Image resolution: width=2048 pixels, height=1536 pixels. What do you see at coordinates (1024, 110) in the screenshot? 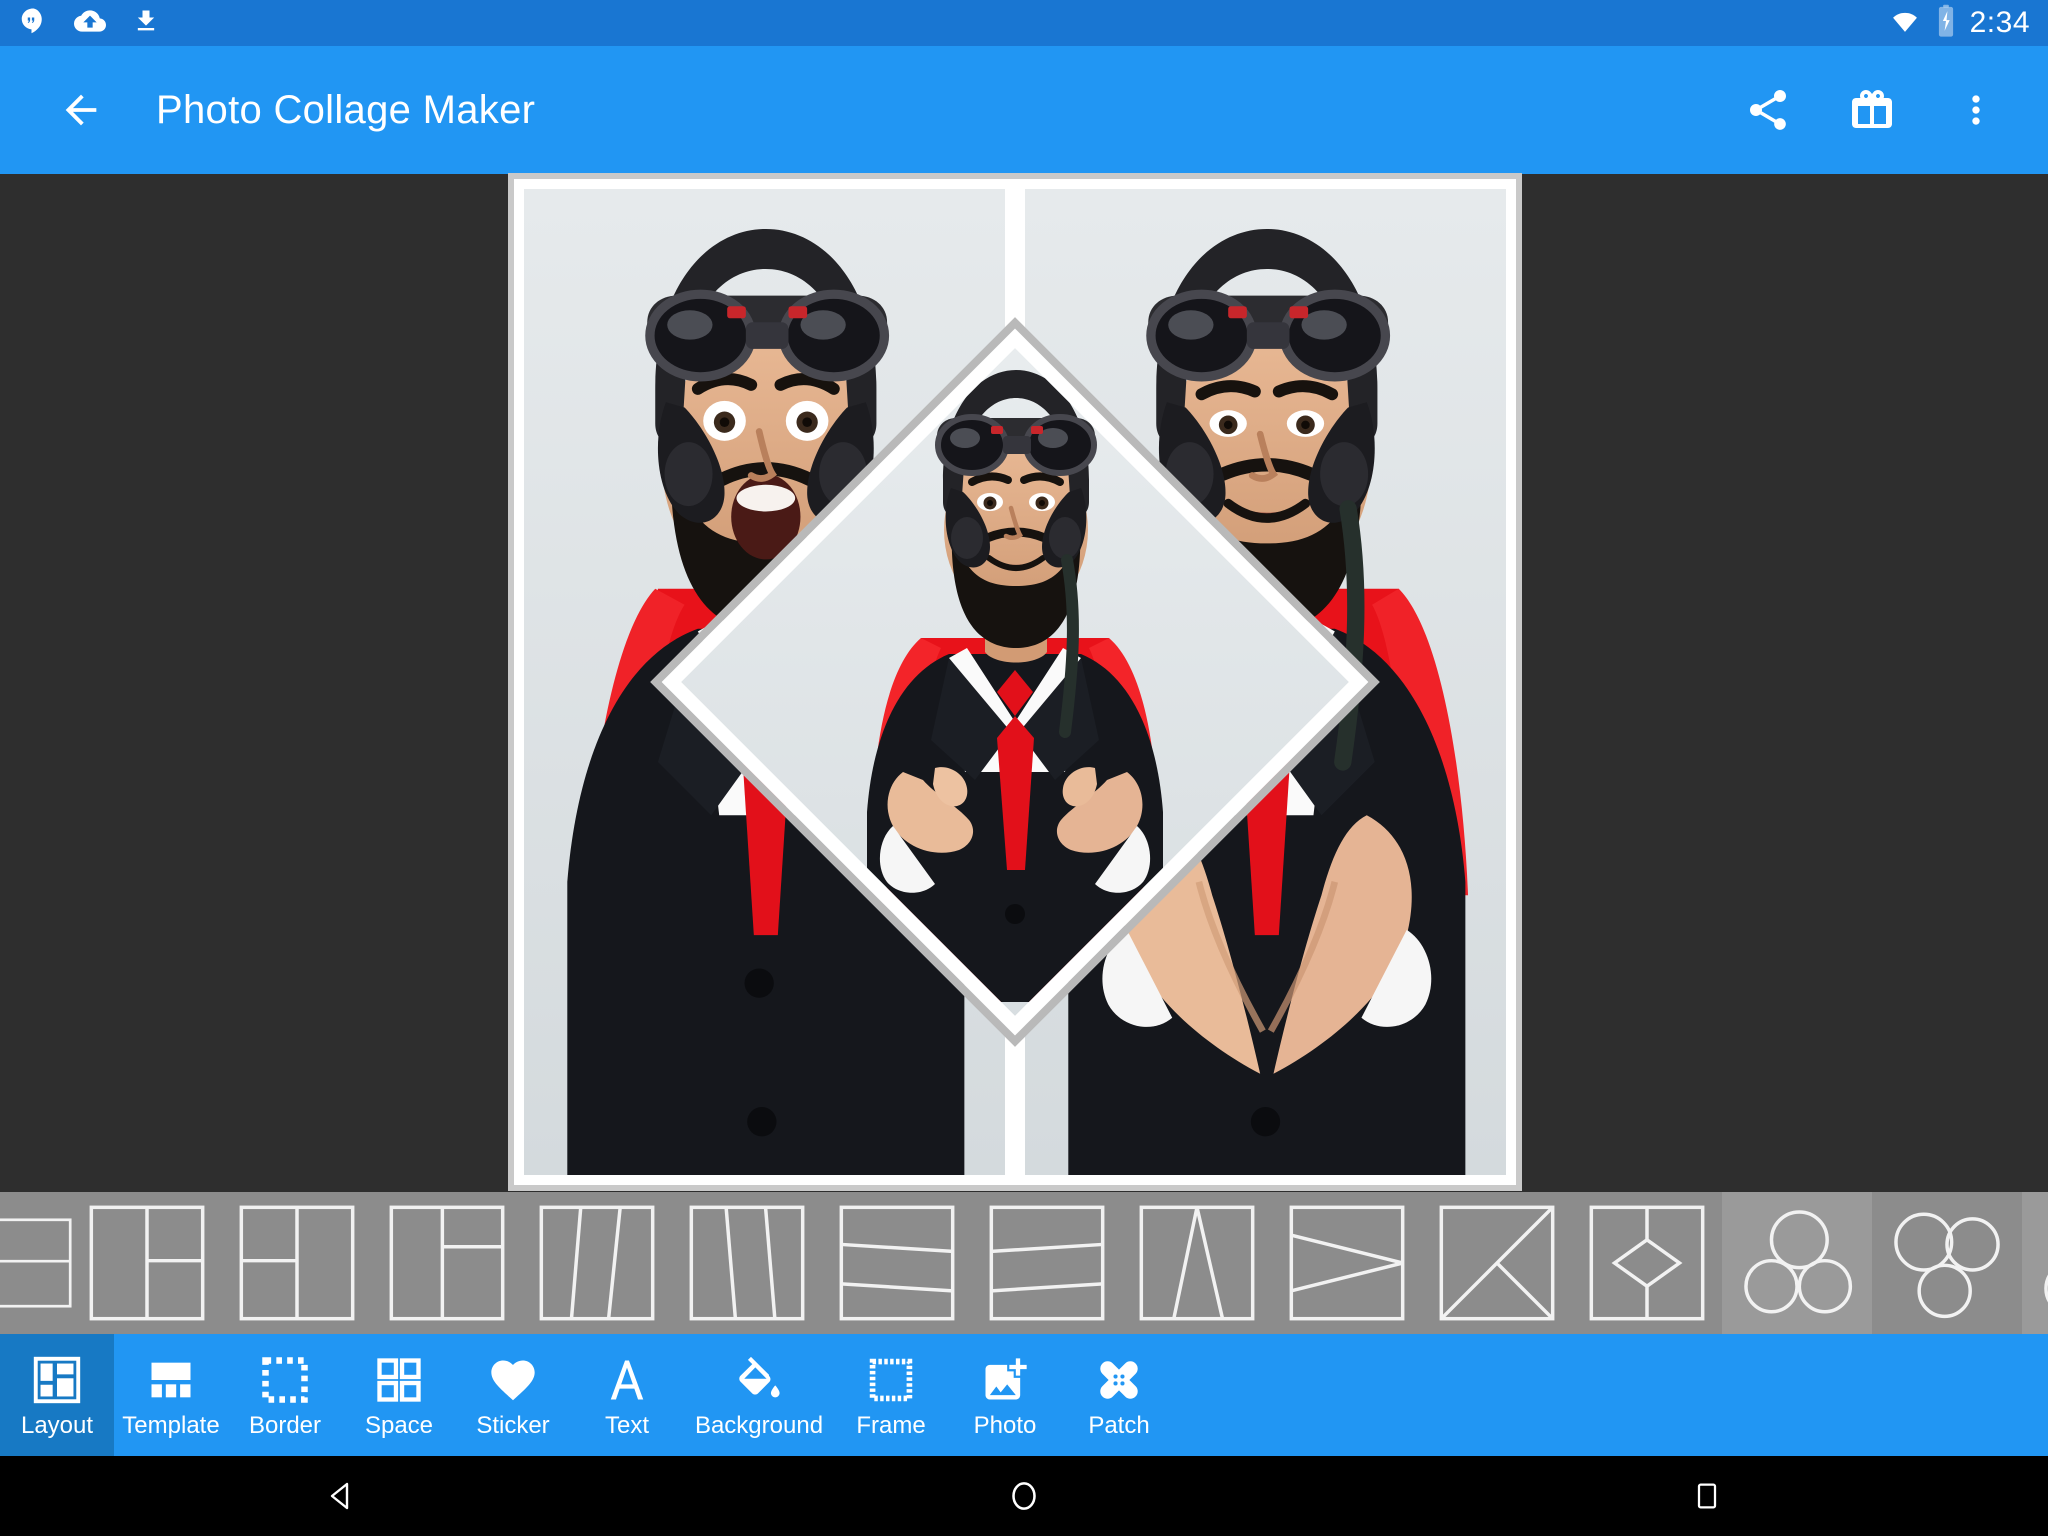
I see `app-bar: Photo Collage Maker` at bounding box center [1024, 110].